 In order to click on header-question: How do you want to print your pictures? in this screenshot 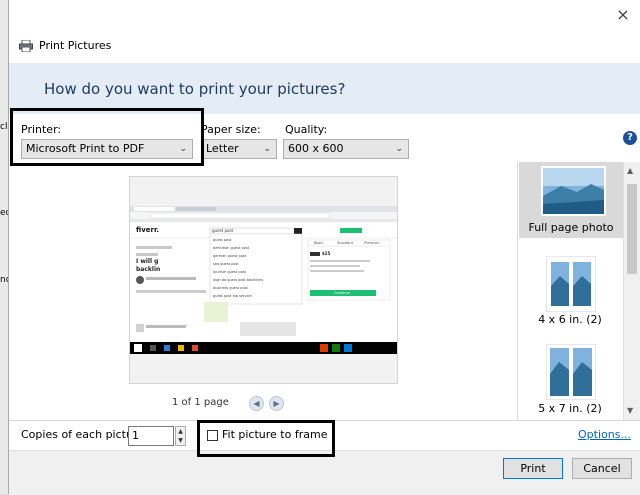, I will do `click(195, 89)`.